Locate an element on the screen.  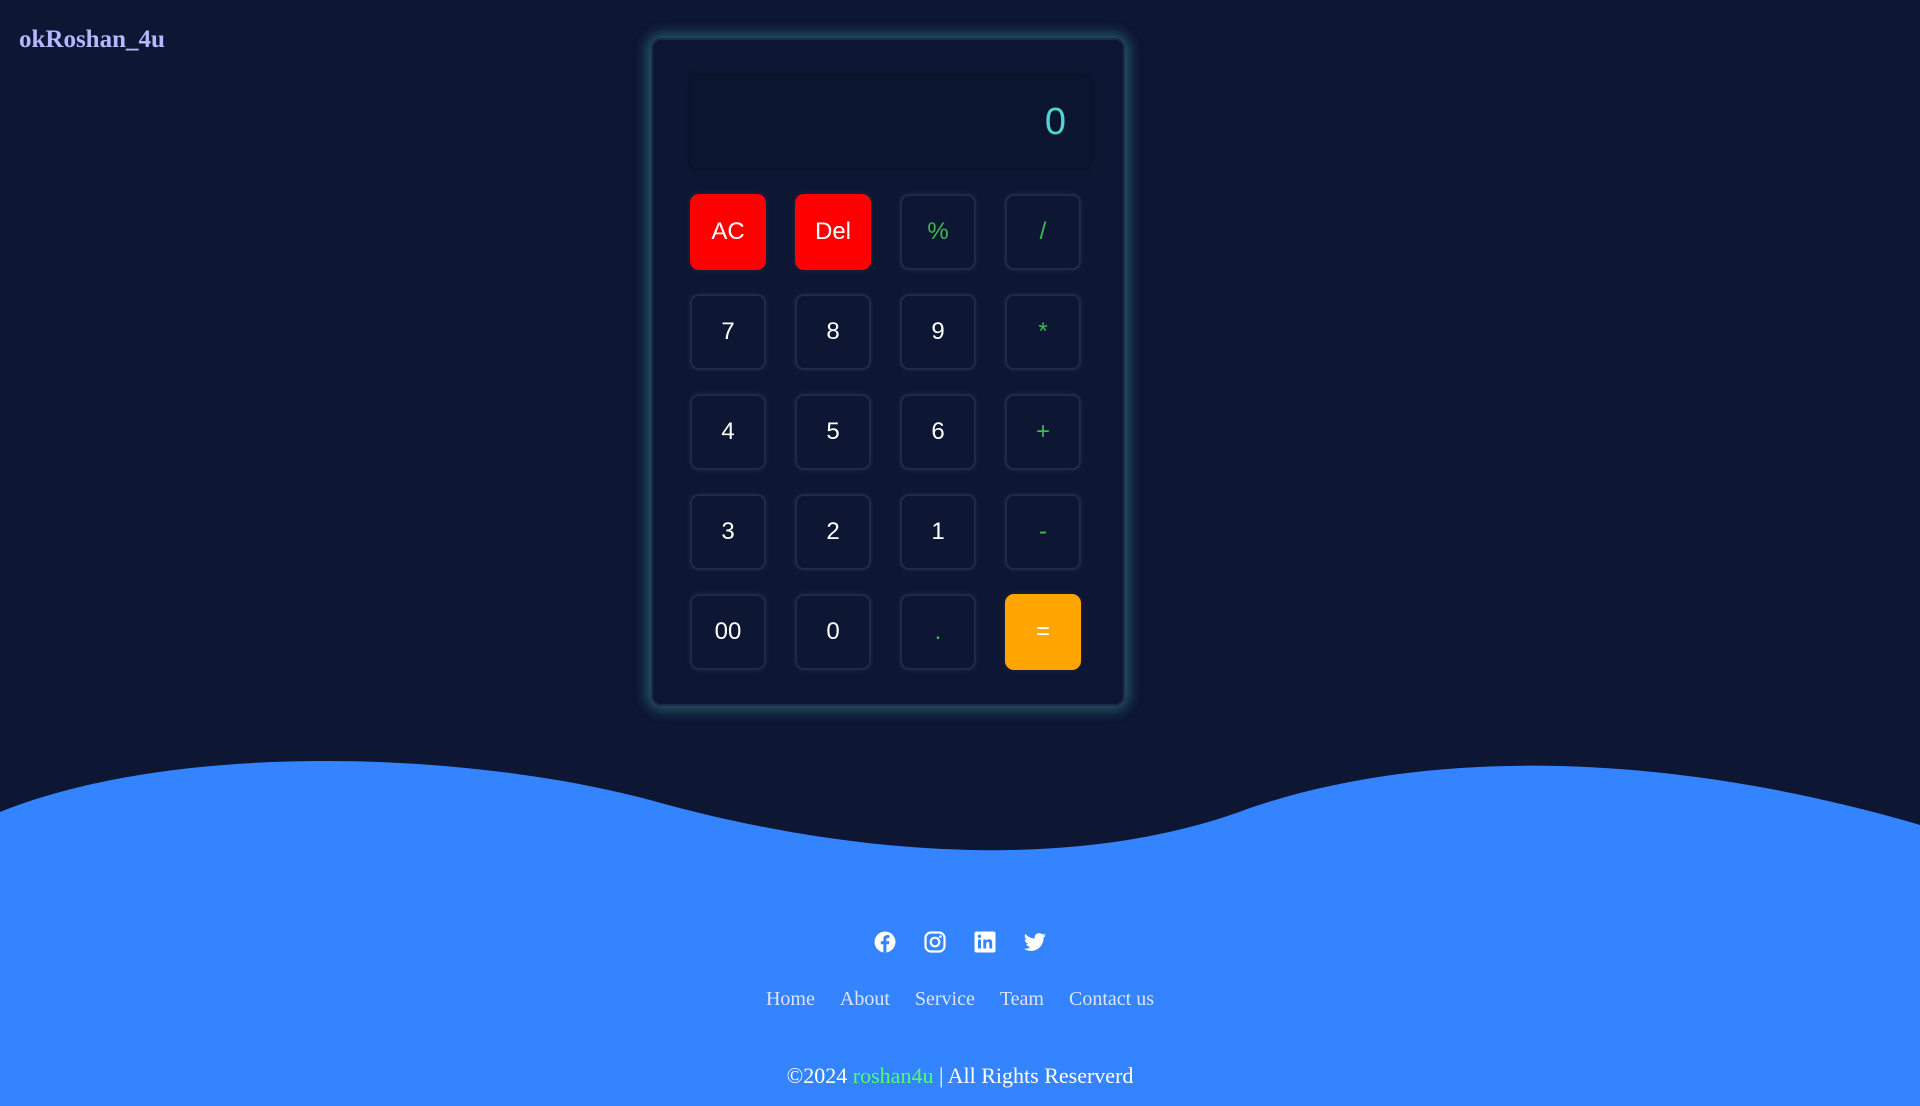
percent-button: % is located at coordinates (938, 232).